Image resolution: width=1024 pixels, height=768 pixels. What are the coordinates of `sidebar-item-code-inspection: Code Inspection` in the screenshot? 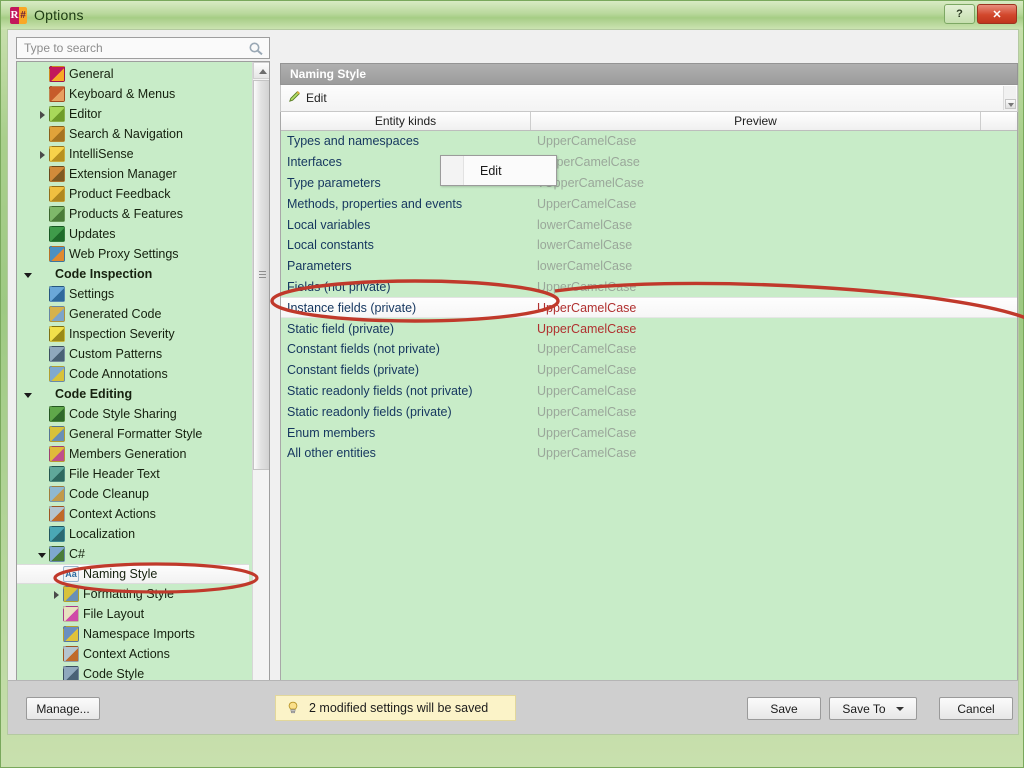 It's located at (134, 274).